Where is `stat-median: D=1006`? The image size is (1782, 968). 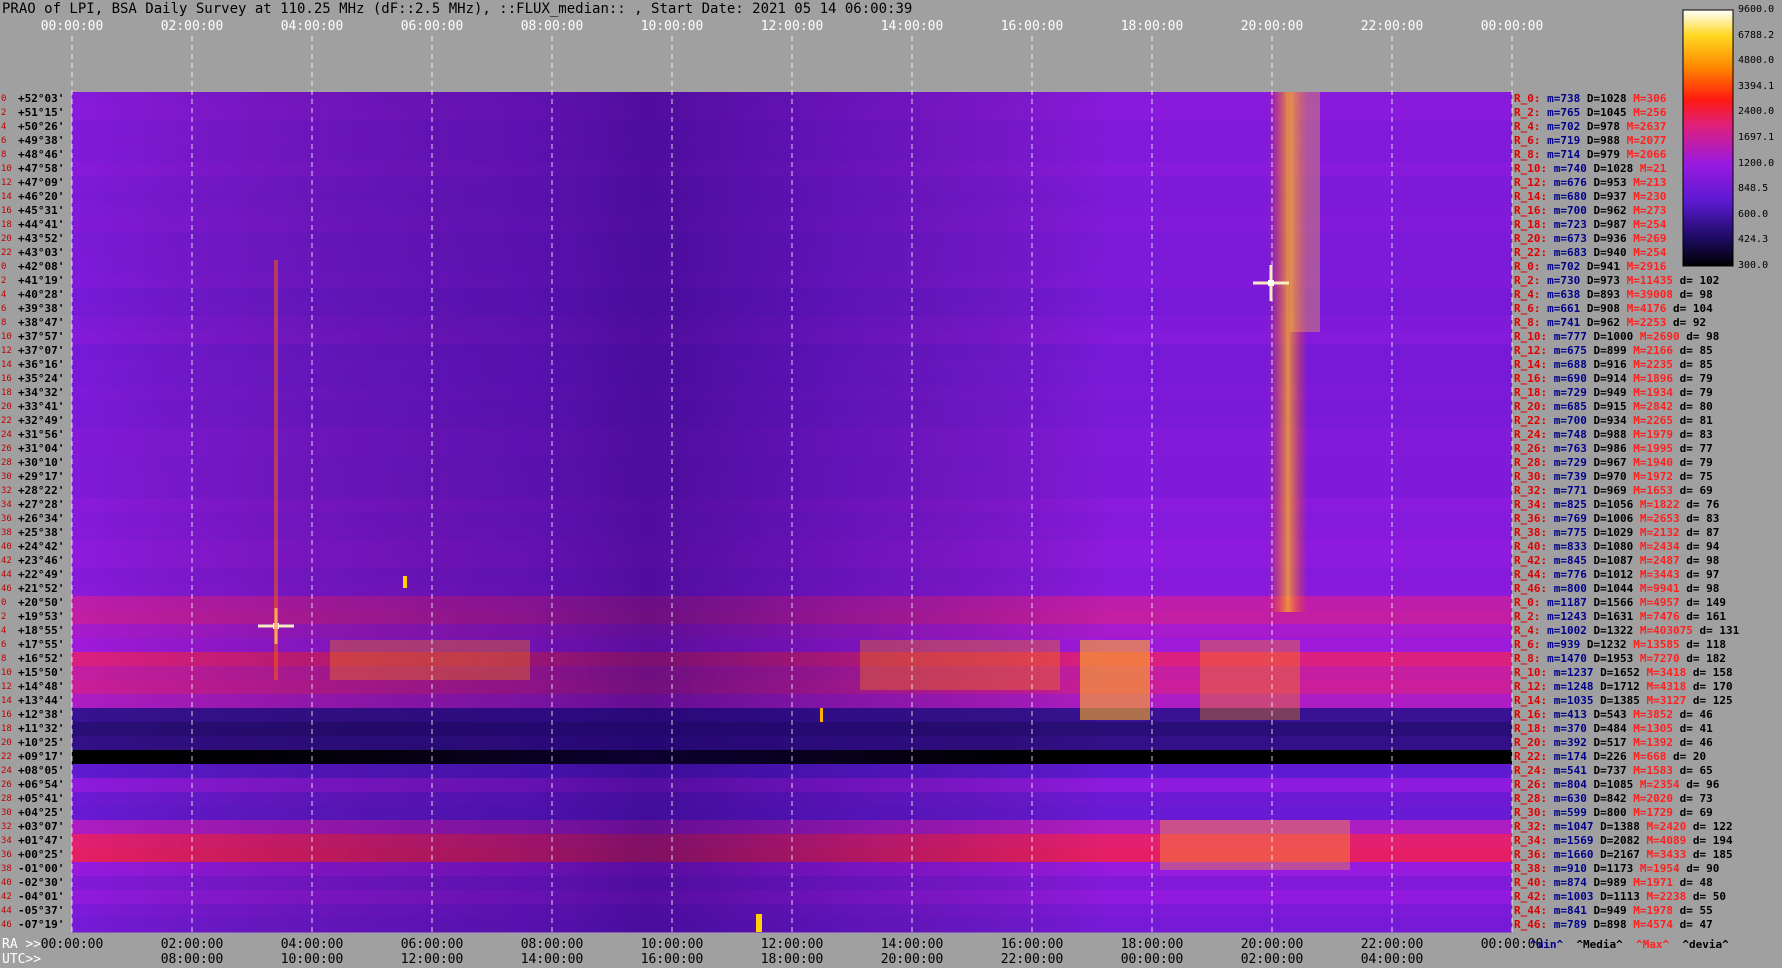 stat-median: D=1006 is located at coordinates (1610, 518).